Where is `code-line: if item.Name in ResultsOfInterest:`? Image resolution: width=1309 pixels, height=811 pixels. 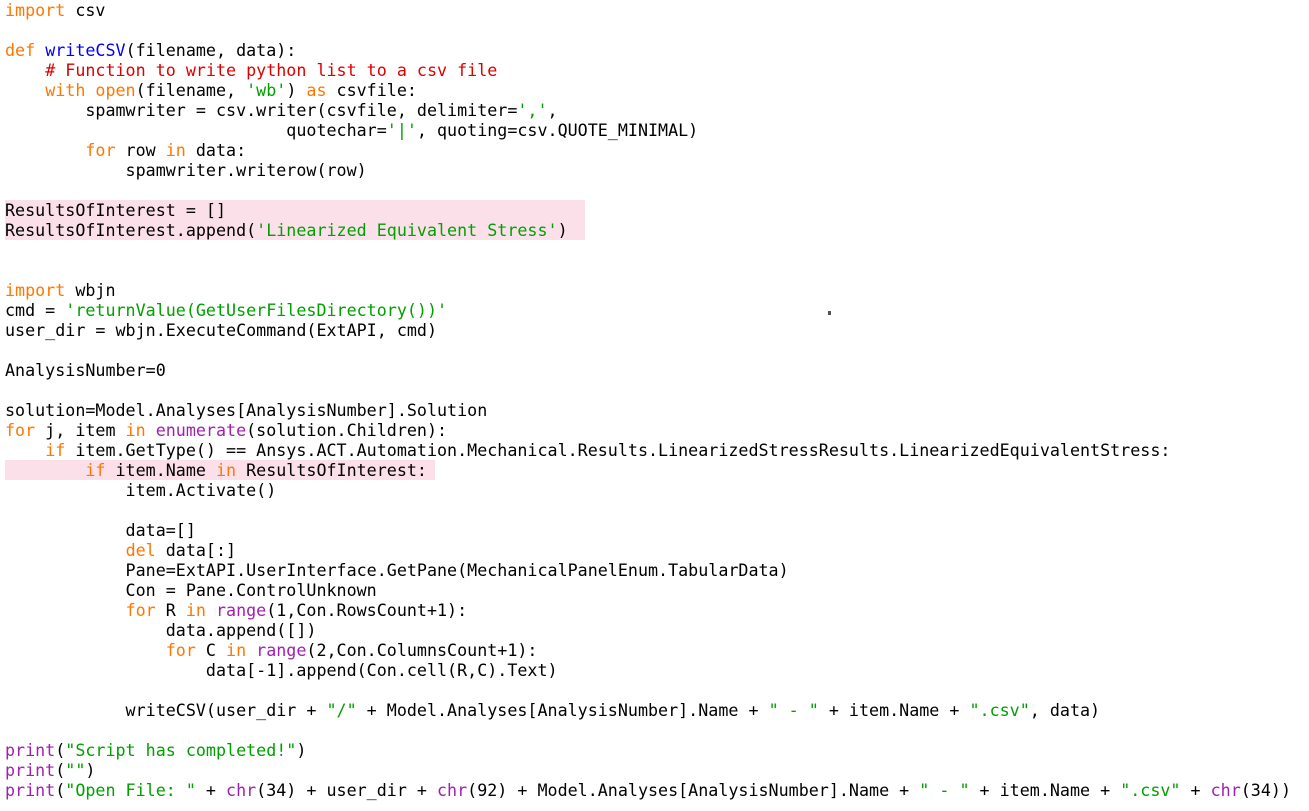
code-line: if item.Name in ResultsOfInterest: is located at coordinates (654, 470).